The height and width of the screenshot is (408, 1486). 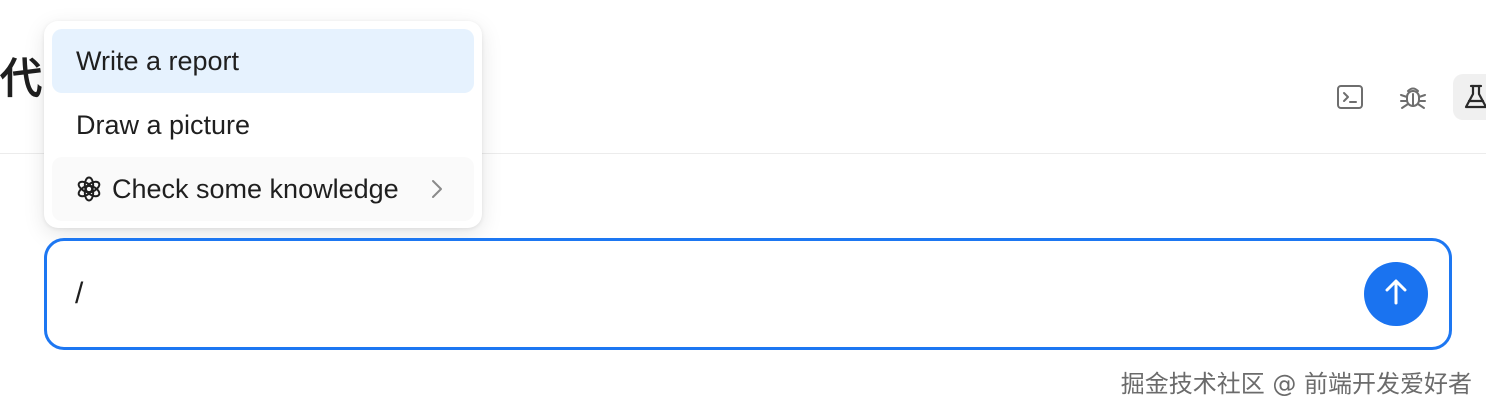 What do you see at coordinates (437, 189) in the screenshot?
I see `chevron-right-icon` at bounding box center [437, 189].